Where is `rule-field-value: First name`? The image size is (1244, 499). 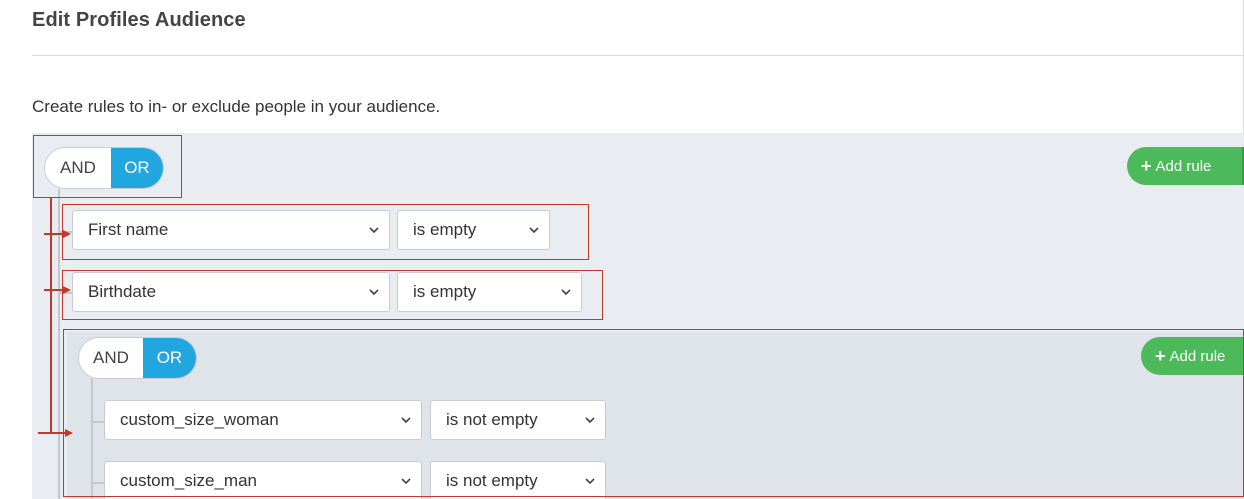
rule-field-value: First name is located at coordinates (128, 229).